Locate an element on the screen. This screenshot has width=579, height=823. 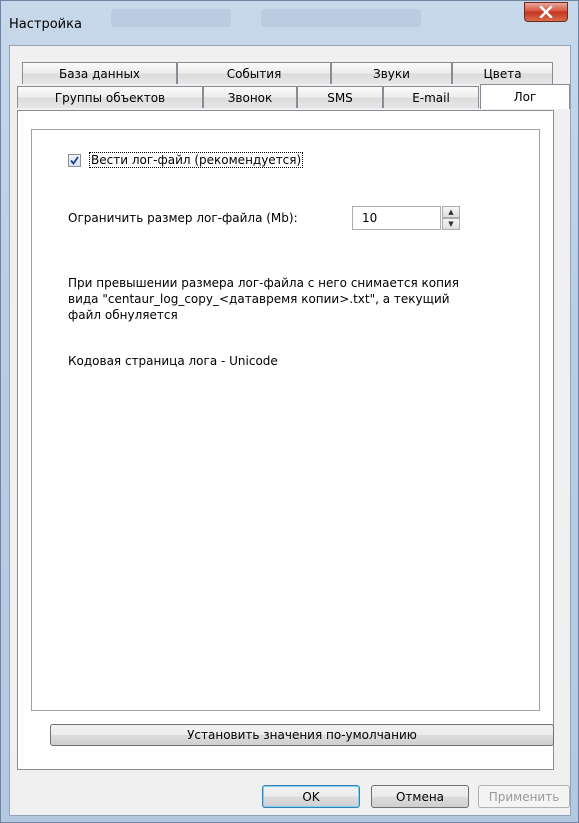
arrow-down-icon: ▼ is located at coordinates (451, 224).